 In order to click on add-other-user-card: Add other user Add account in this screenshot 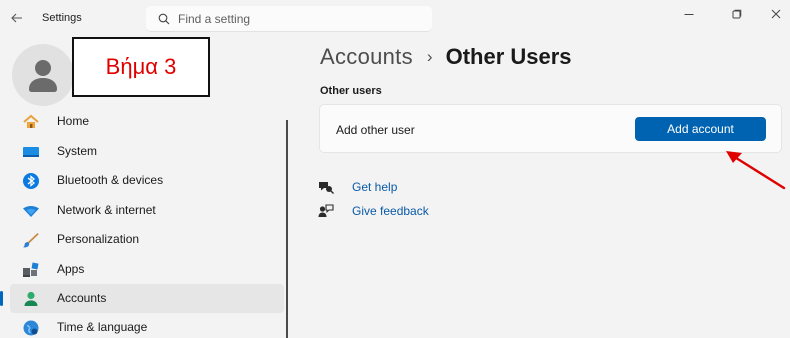, I will do `click(550, 128)`.